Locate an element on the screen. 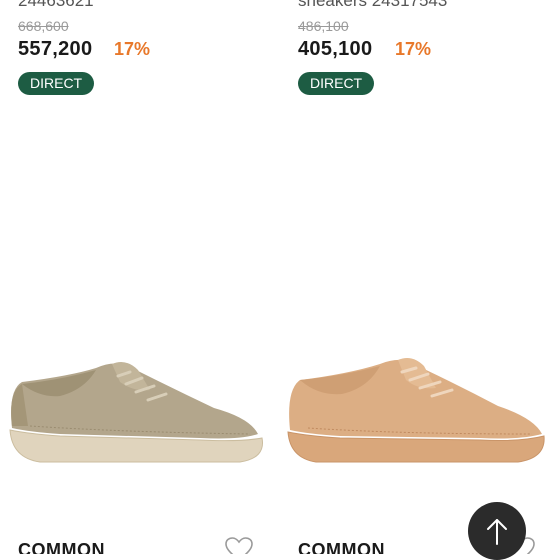 The height and width of the screenshot is (560, 554). heart-outline-icon is located at coordinates (239, 545).